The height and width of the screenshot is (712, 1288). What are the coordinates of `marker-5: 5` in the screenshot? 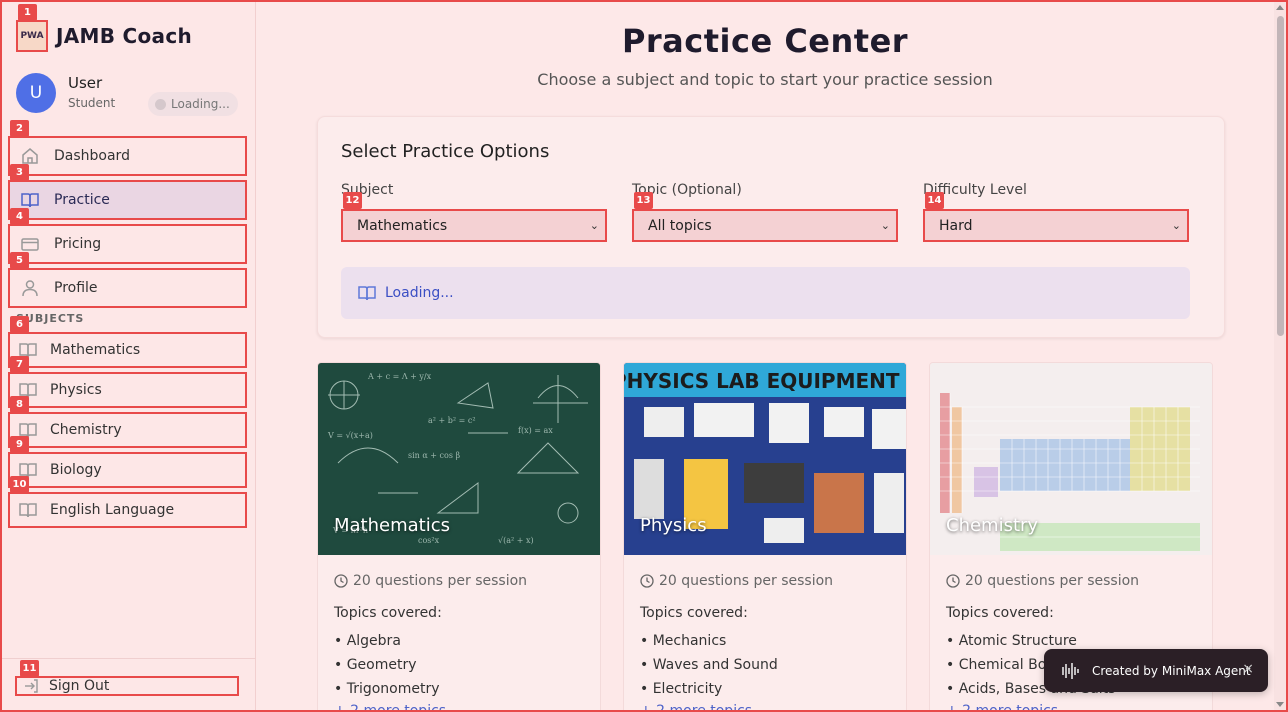 It's located at (19, 260).